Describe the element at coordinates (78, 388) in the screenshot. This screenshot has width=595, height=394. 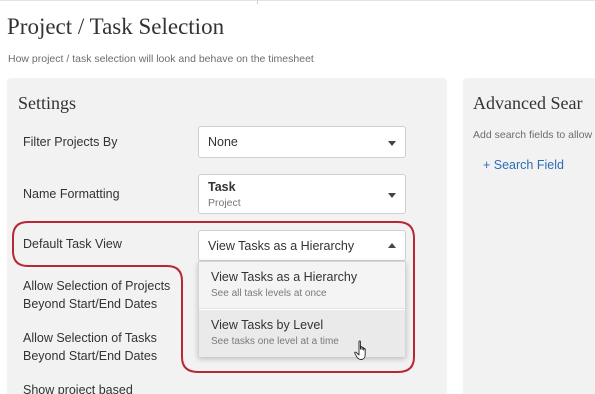
I see `show-project-label: Show project based` at that location.